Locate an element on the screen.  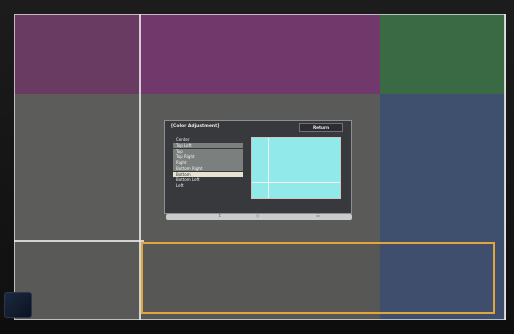
menu-item-left: Left is located at coordinates (208, 185).